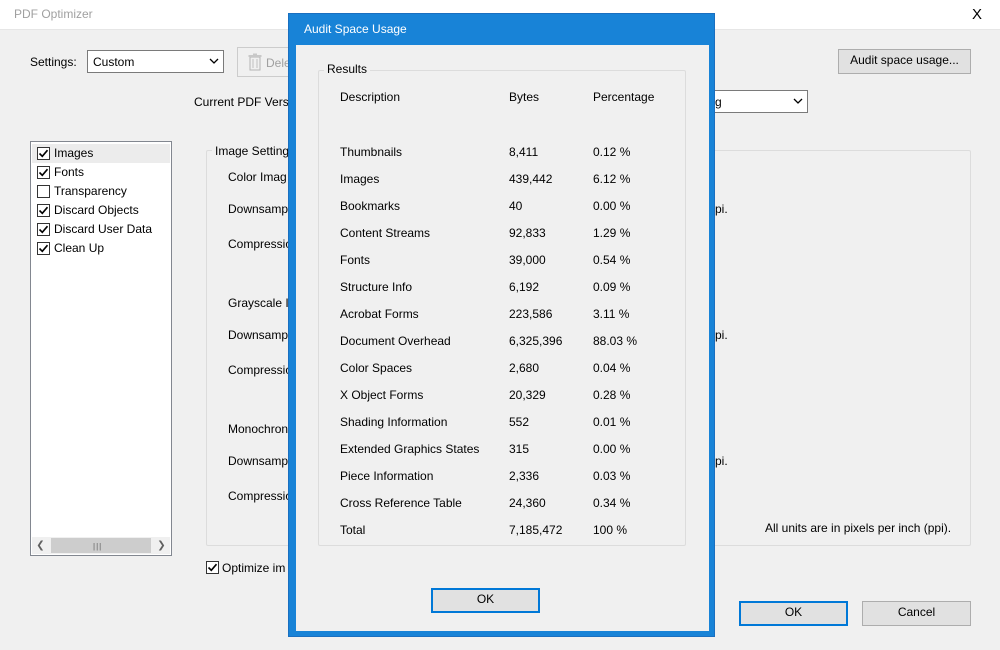 The image size is (1000, 650). Describe the element at coordinates (612, 395) in the screenshot. I see `row-percentage: 0.28 %` at that location.